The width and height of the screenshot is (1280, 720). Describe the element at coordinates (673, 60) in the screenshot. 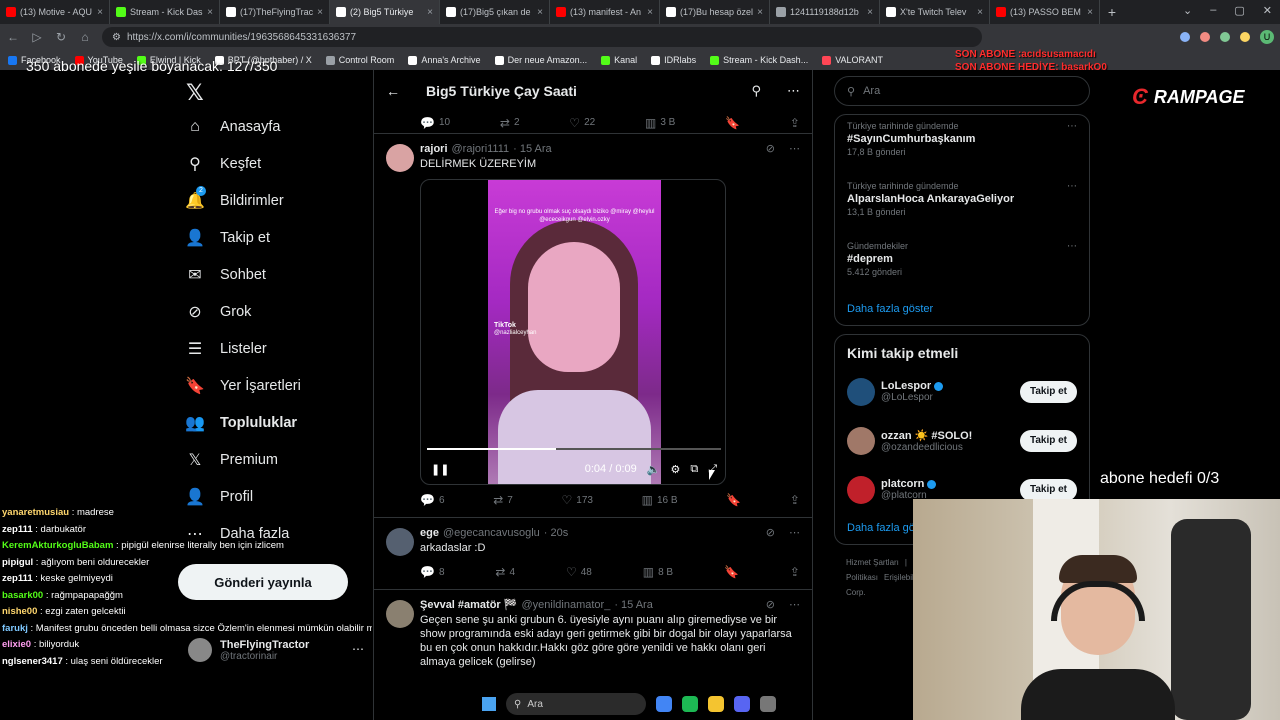

I see `bookmark-item: IDRlabs` at that location.